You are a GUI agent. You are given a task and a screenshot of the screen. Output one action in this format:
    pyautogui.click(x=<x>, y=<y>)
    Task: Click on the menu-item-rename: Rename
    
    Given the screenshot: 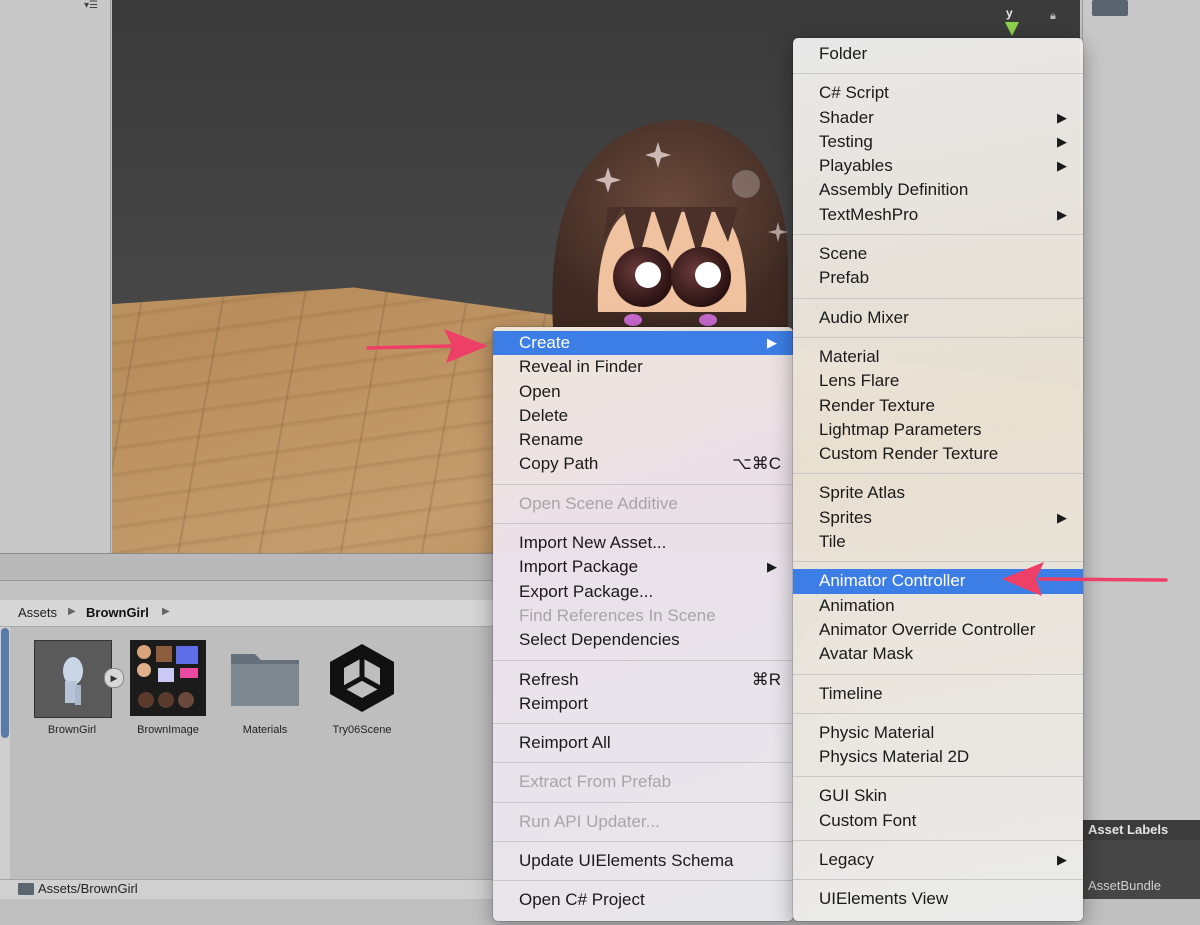 What is the action you would take?
    pyautogui.click(x=643, y=440)
    